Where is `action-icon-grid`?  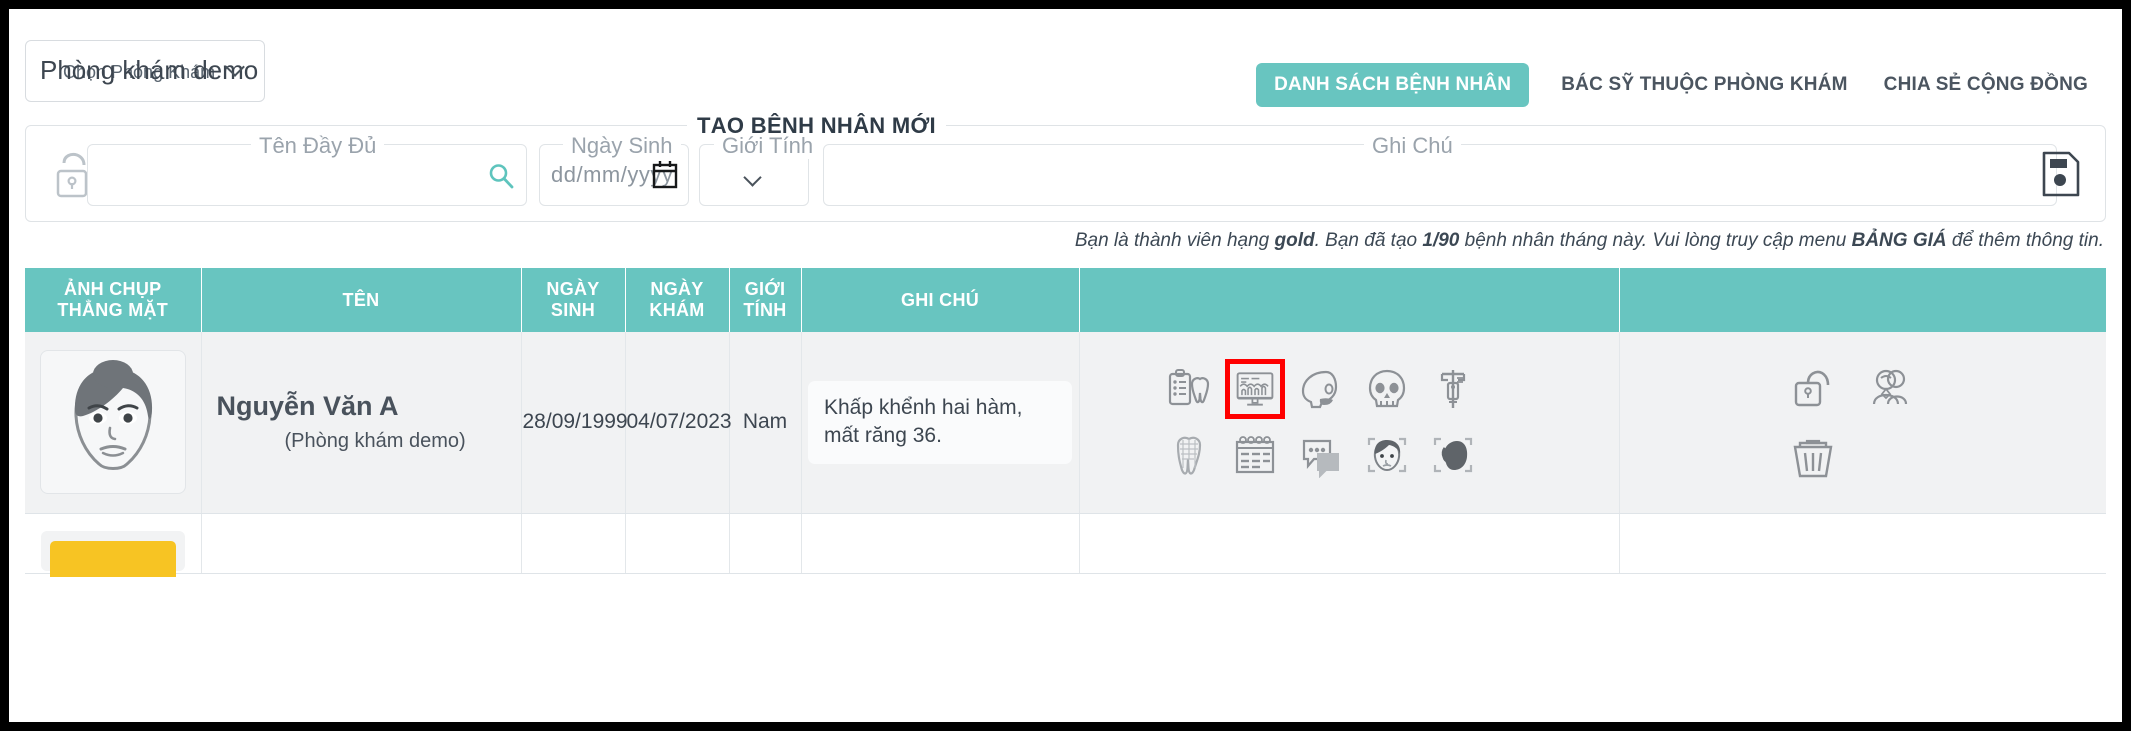
action-icon-grid is located at coordinates (1349, 422).